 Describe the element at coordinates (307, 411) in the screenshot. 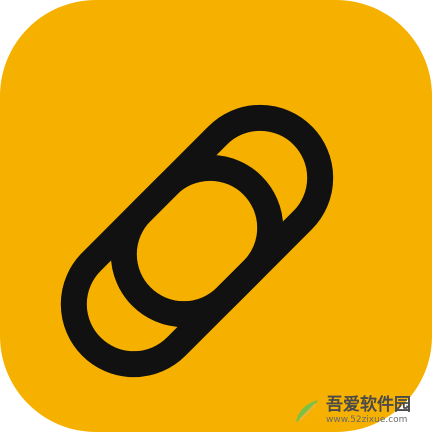

I see `watermark-logo-icon` at that location.